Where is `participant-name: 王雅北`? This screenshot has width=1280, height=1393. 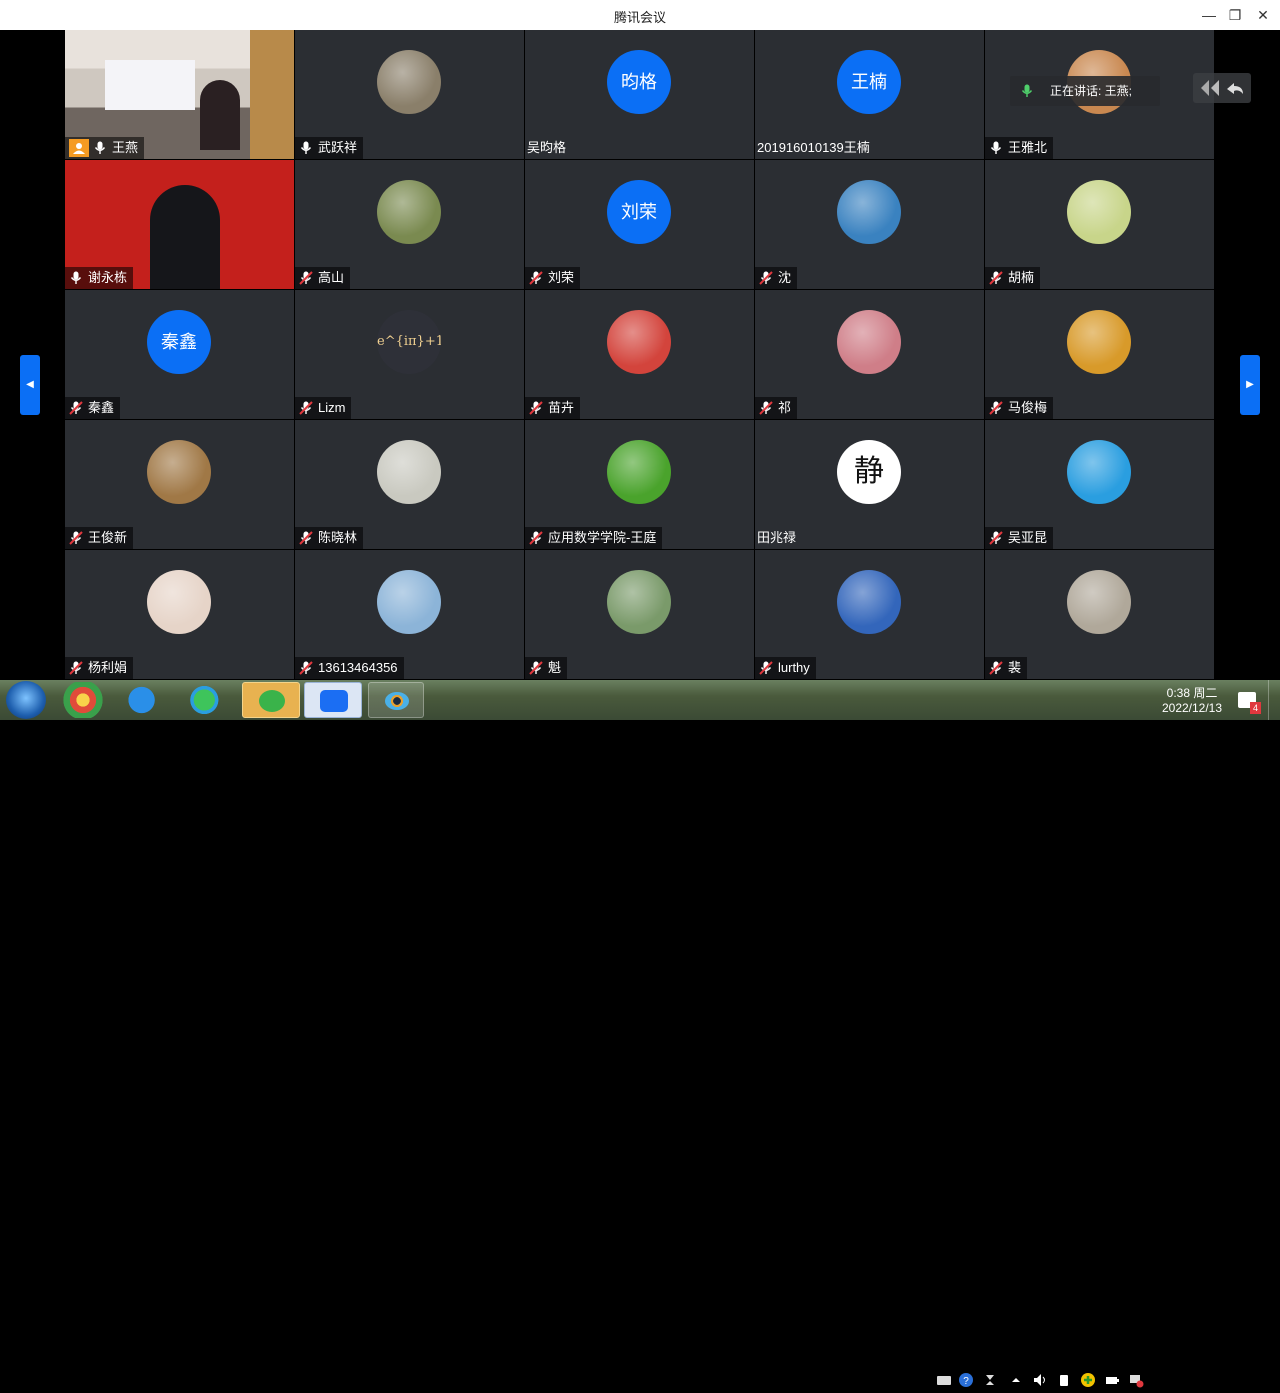
participant-name: 王雅北 is located at coordinates (1028, 147).